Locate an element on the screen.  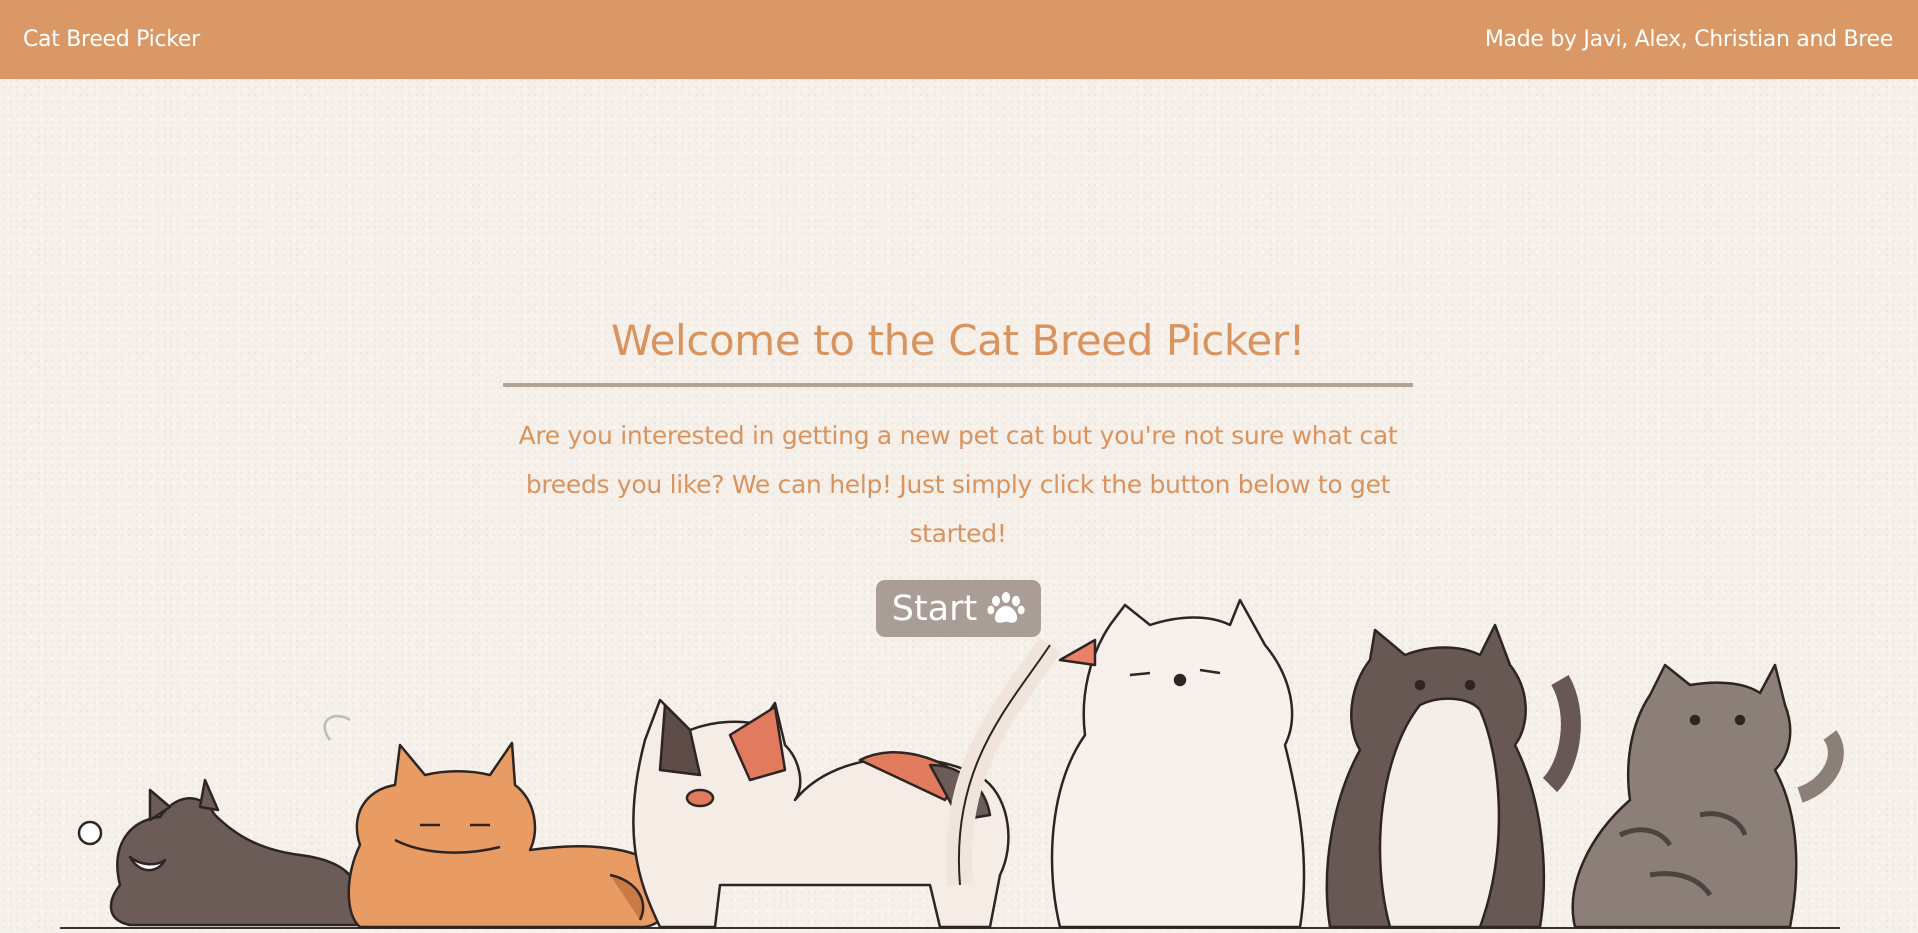
brand-link: Cat Breed Picker is located at coordinates (111, 39).